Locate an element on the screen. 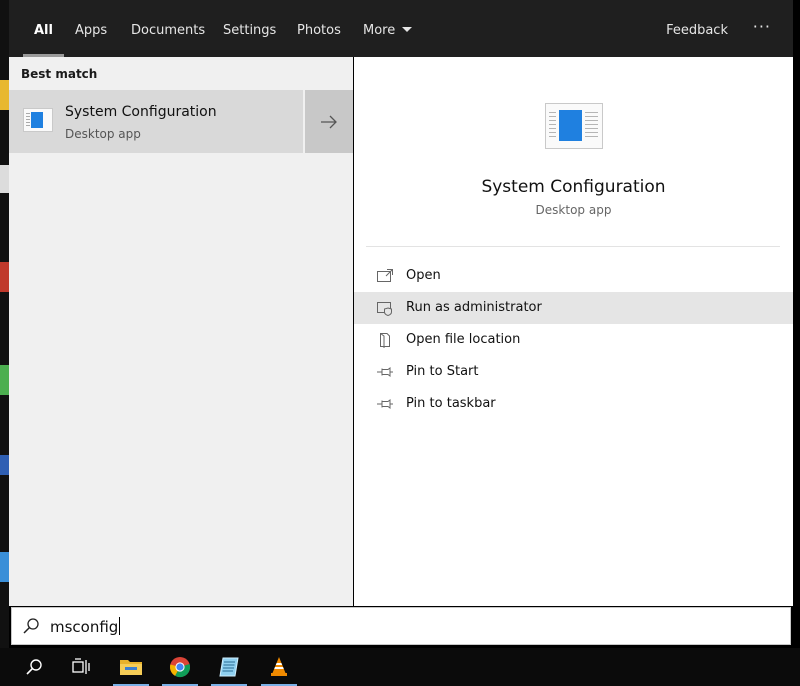  expand-details-button is located at coordinates (329, 121).